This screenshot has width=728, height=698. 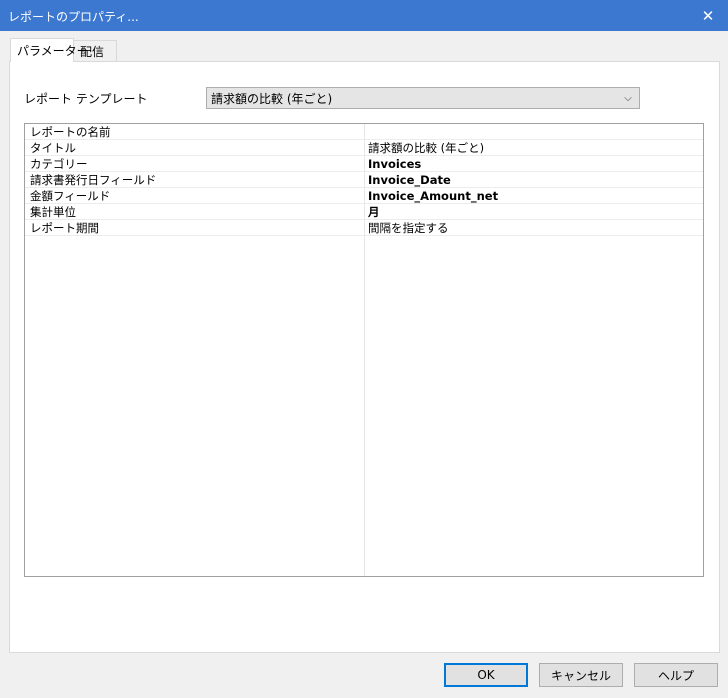 What do you see at coordinates (628, 98) in the screenshot?
I see `chevron-down-icon: ⌵` at bounding box center [628, 98].